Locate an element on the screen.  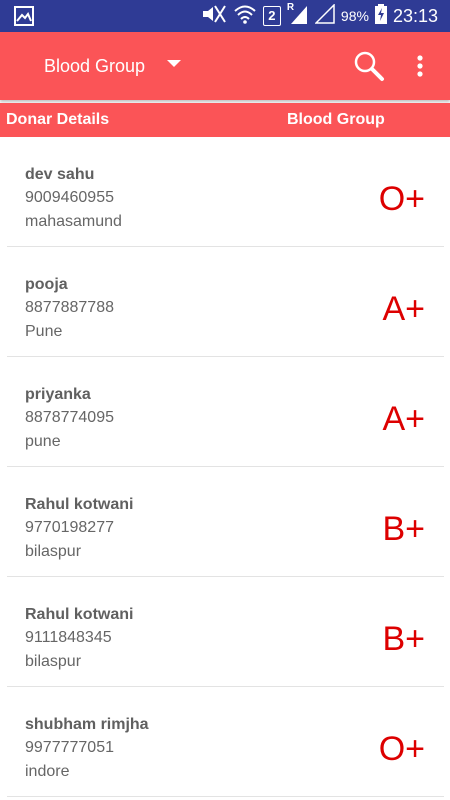
blood-group-header: Blood Group is located at coordinates (336, 119).